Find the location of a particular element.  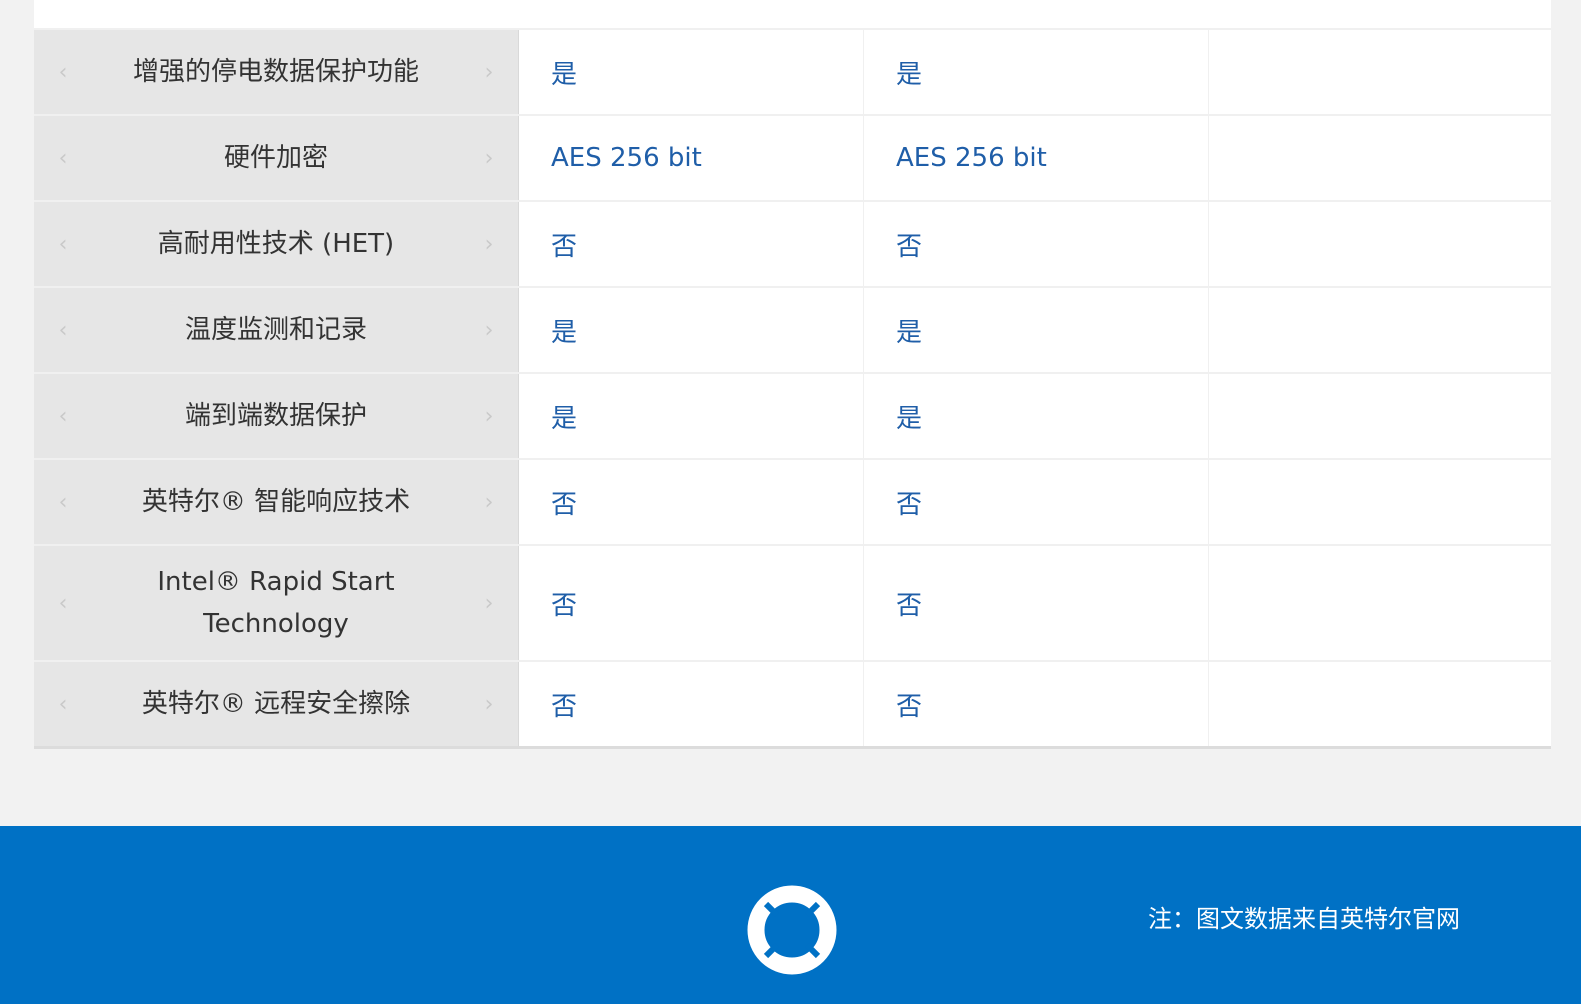

row-label: 英特尔® 远程安全擦除 is located at coordinates (276, 704).